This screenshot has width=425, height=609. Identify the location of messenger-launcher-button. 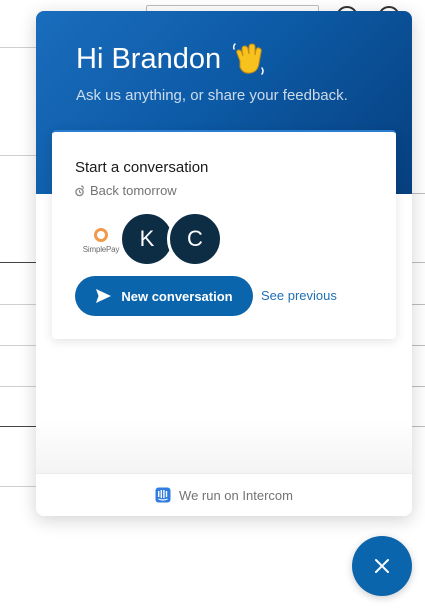
(382, 566).